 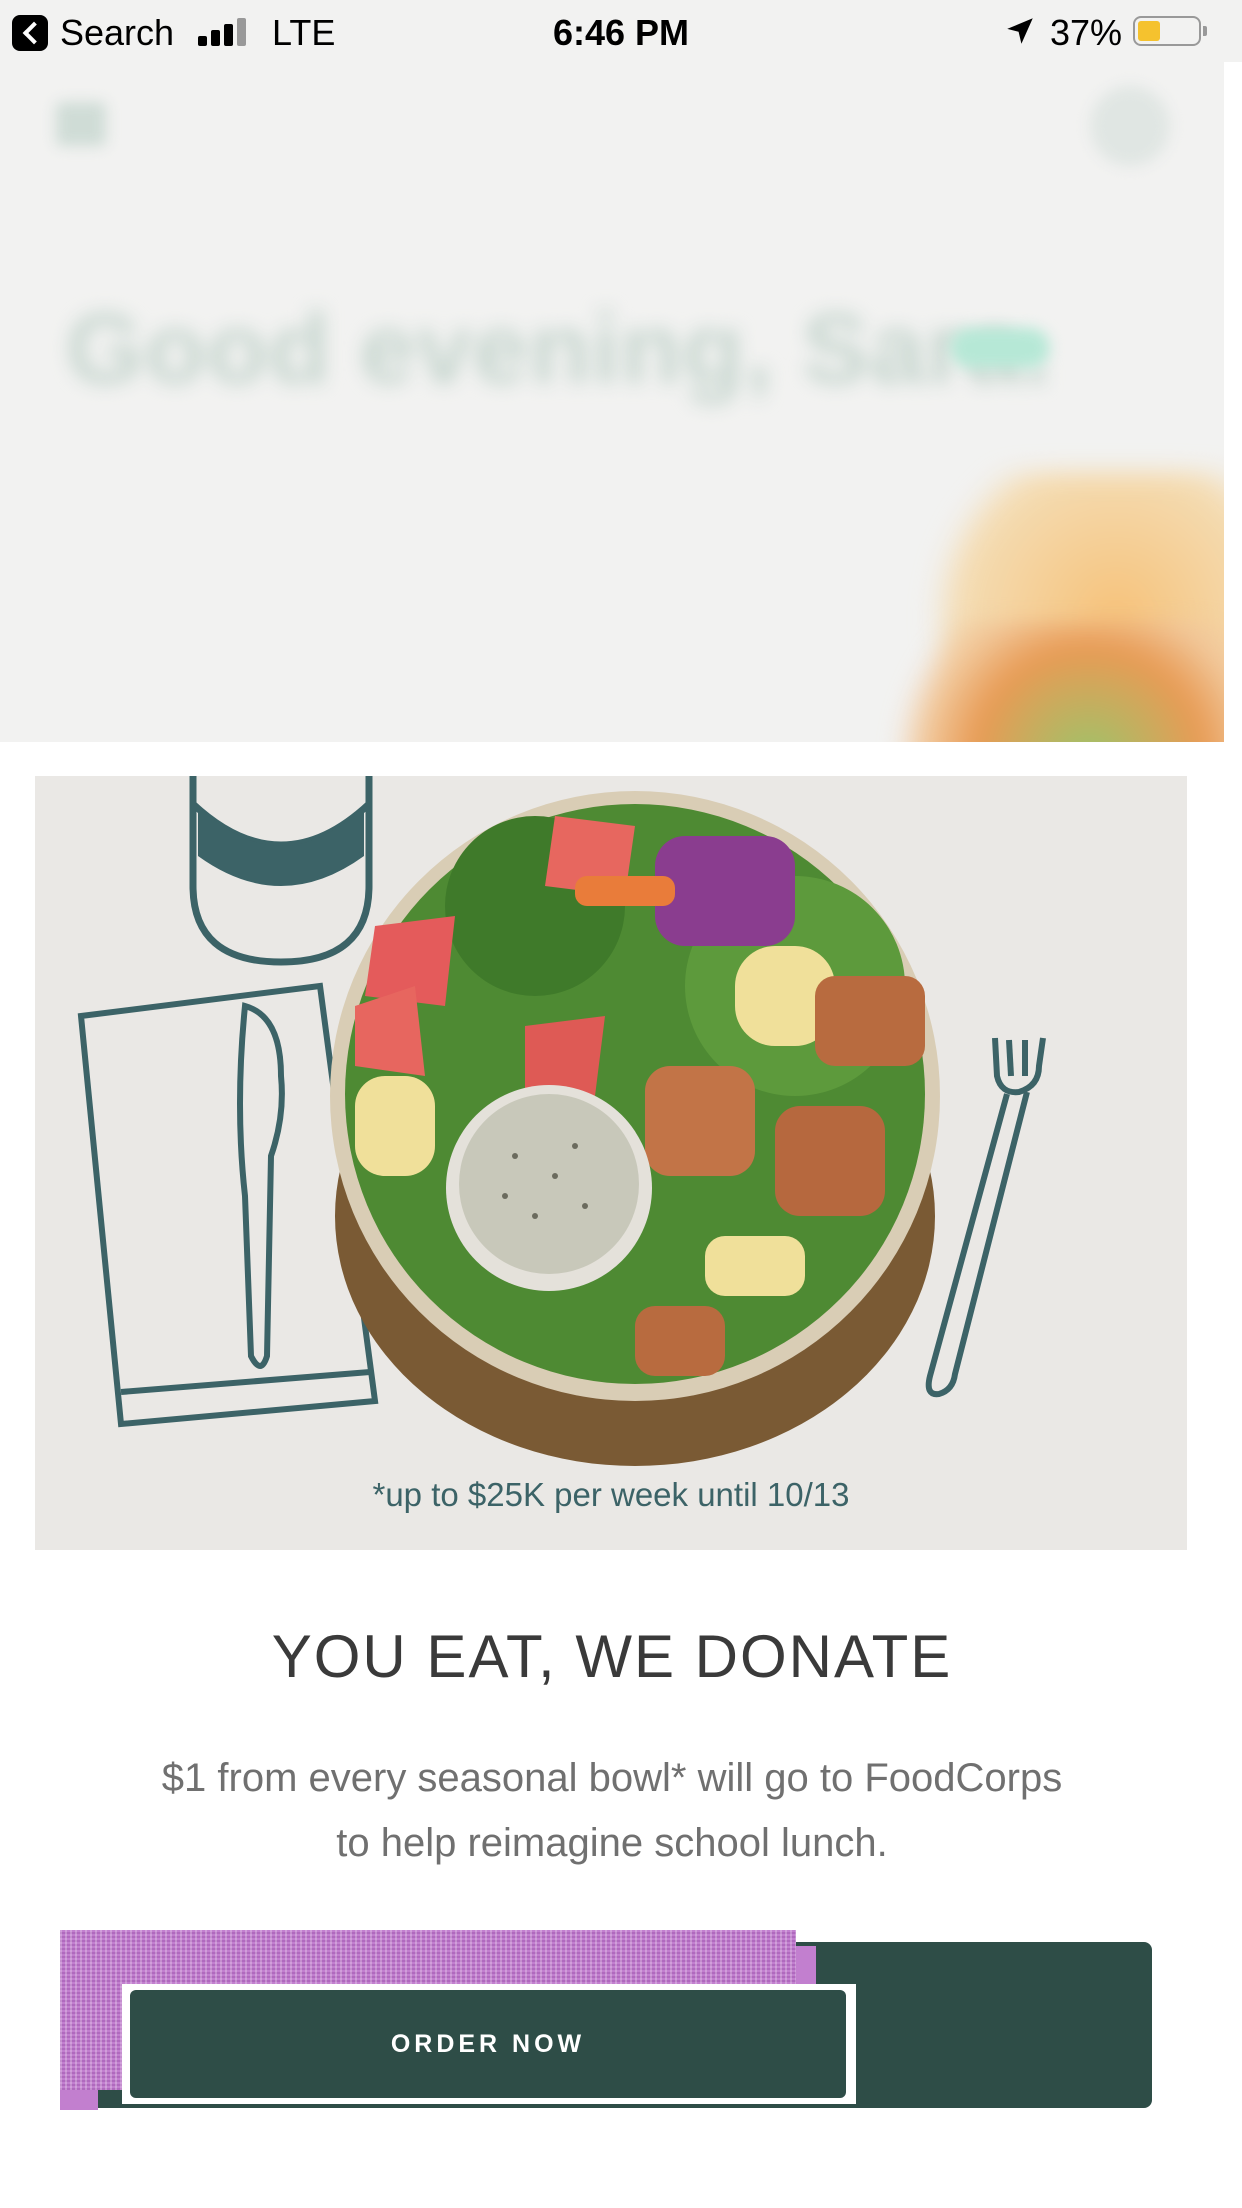 I want to click on cup-lid, so click(x=281, y=846).